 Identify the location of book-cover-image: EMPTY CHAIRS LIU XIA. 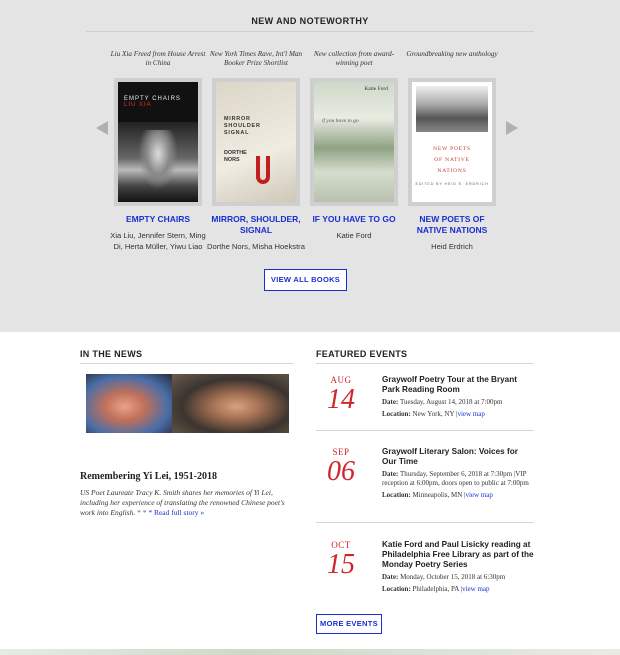
(158, 142).